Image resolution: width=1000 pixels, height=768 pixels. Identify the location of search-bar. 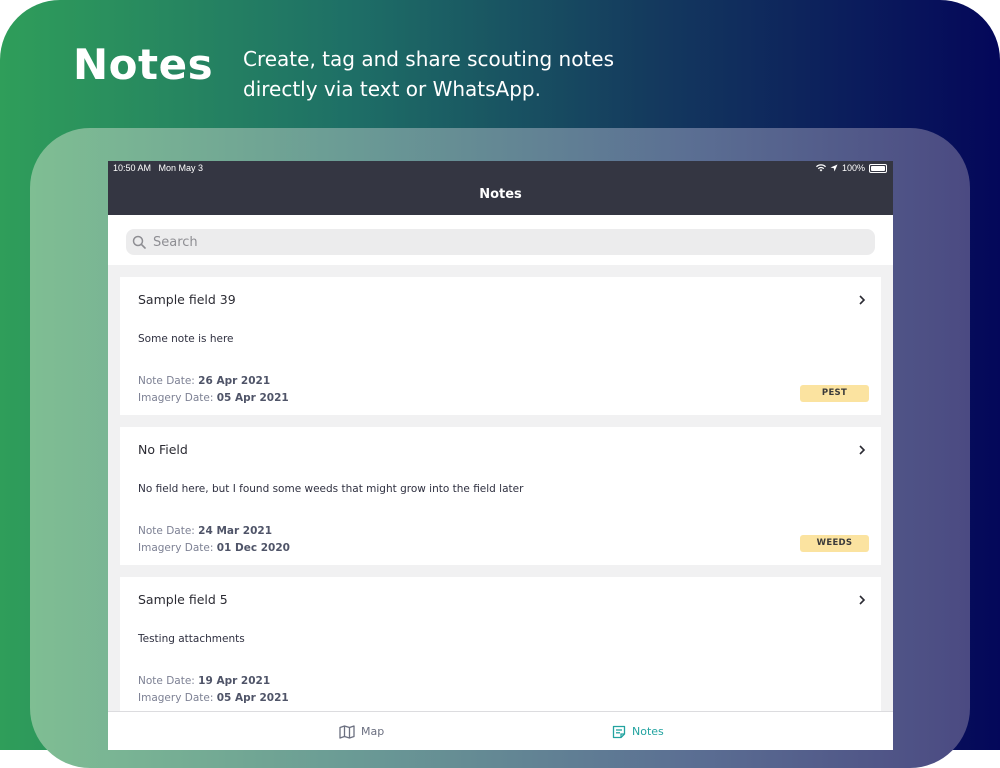
(500, 240).